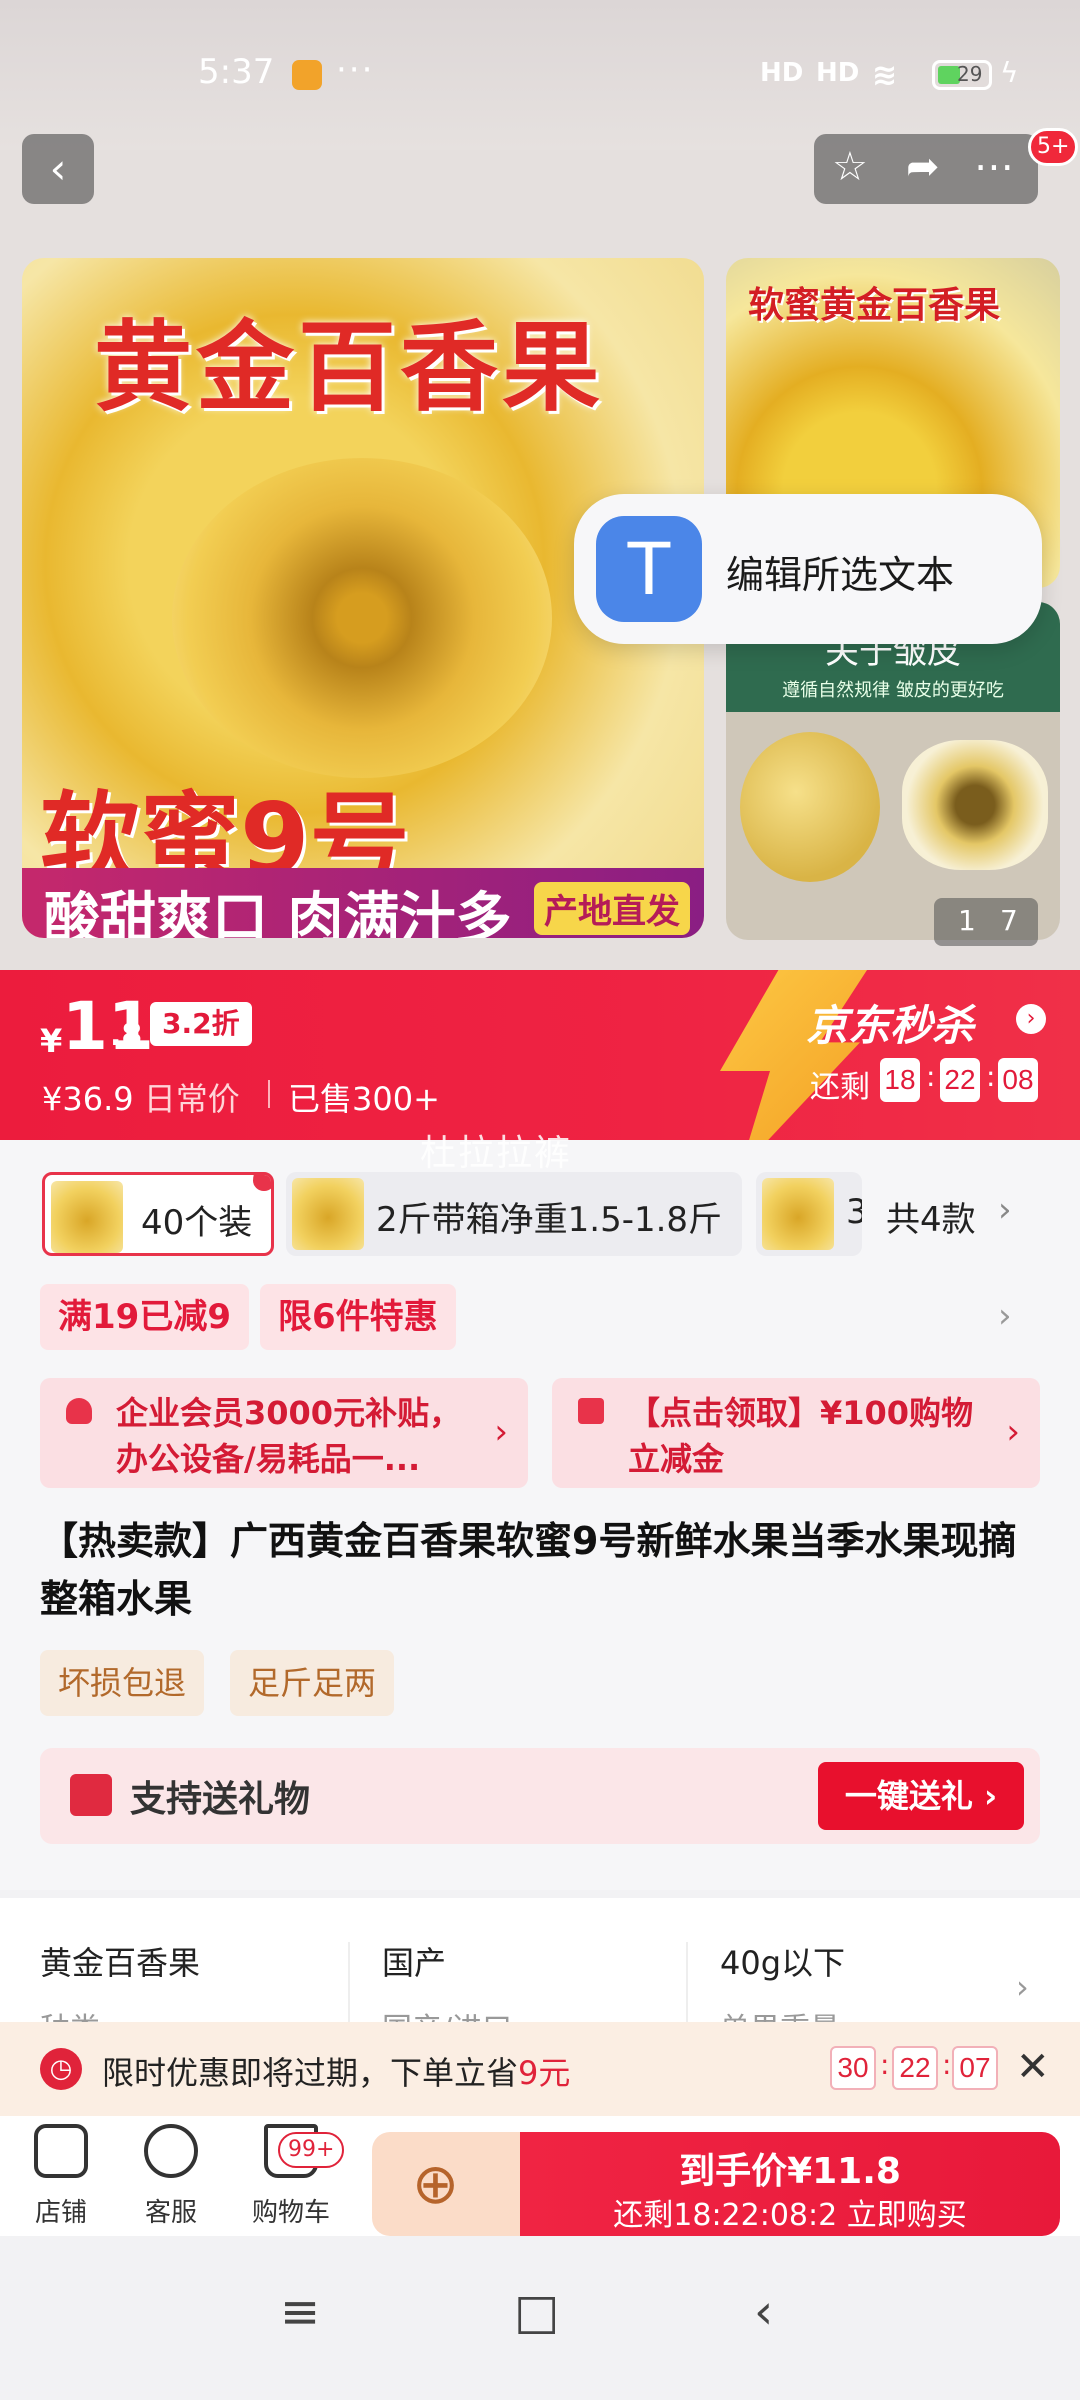  What do you see at coordinates (120, 1963) in the screenshot?
I see `attr-value: 黄金百香果` at bounding box center [120, 1963].